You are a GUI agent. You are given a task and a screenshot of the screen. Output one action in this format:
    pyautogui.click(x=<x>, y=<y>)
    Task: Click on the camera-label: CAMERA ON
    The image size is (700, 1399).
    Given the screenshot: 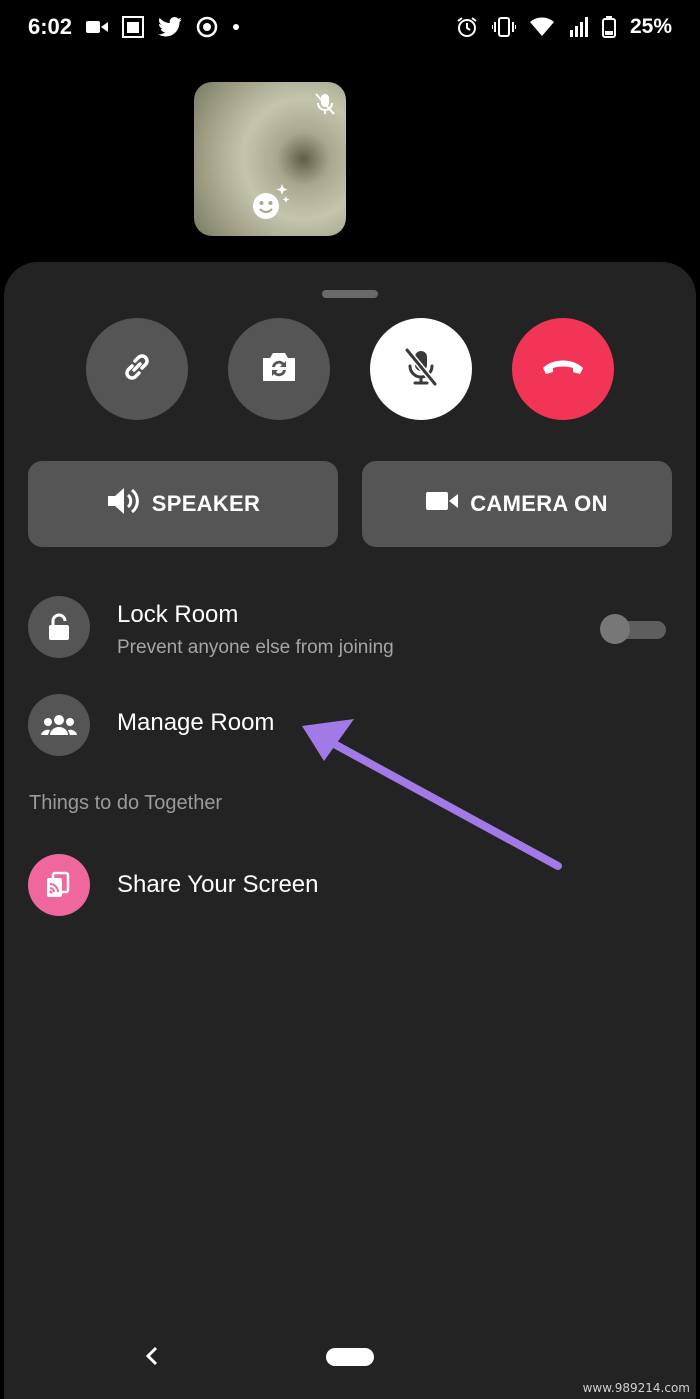 What is the action you would take?
    pyautogui.click(x=539, y=503)
    